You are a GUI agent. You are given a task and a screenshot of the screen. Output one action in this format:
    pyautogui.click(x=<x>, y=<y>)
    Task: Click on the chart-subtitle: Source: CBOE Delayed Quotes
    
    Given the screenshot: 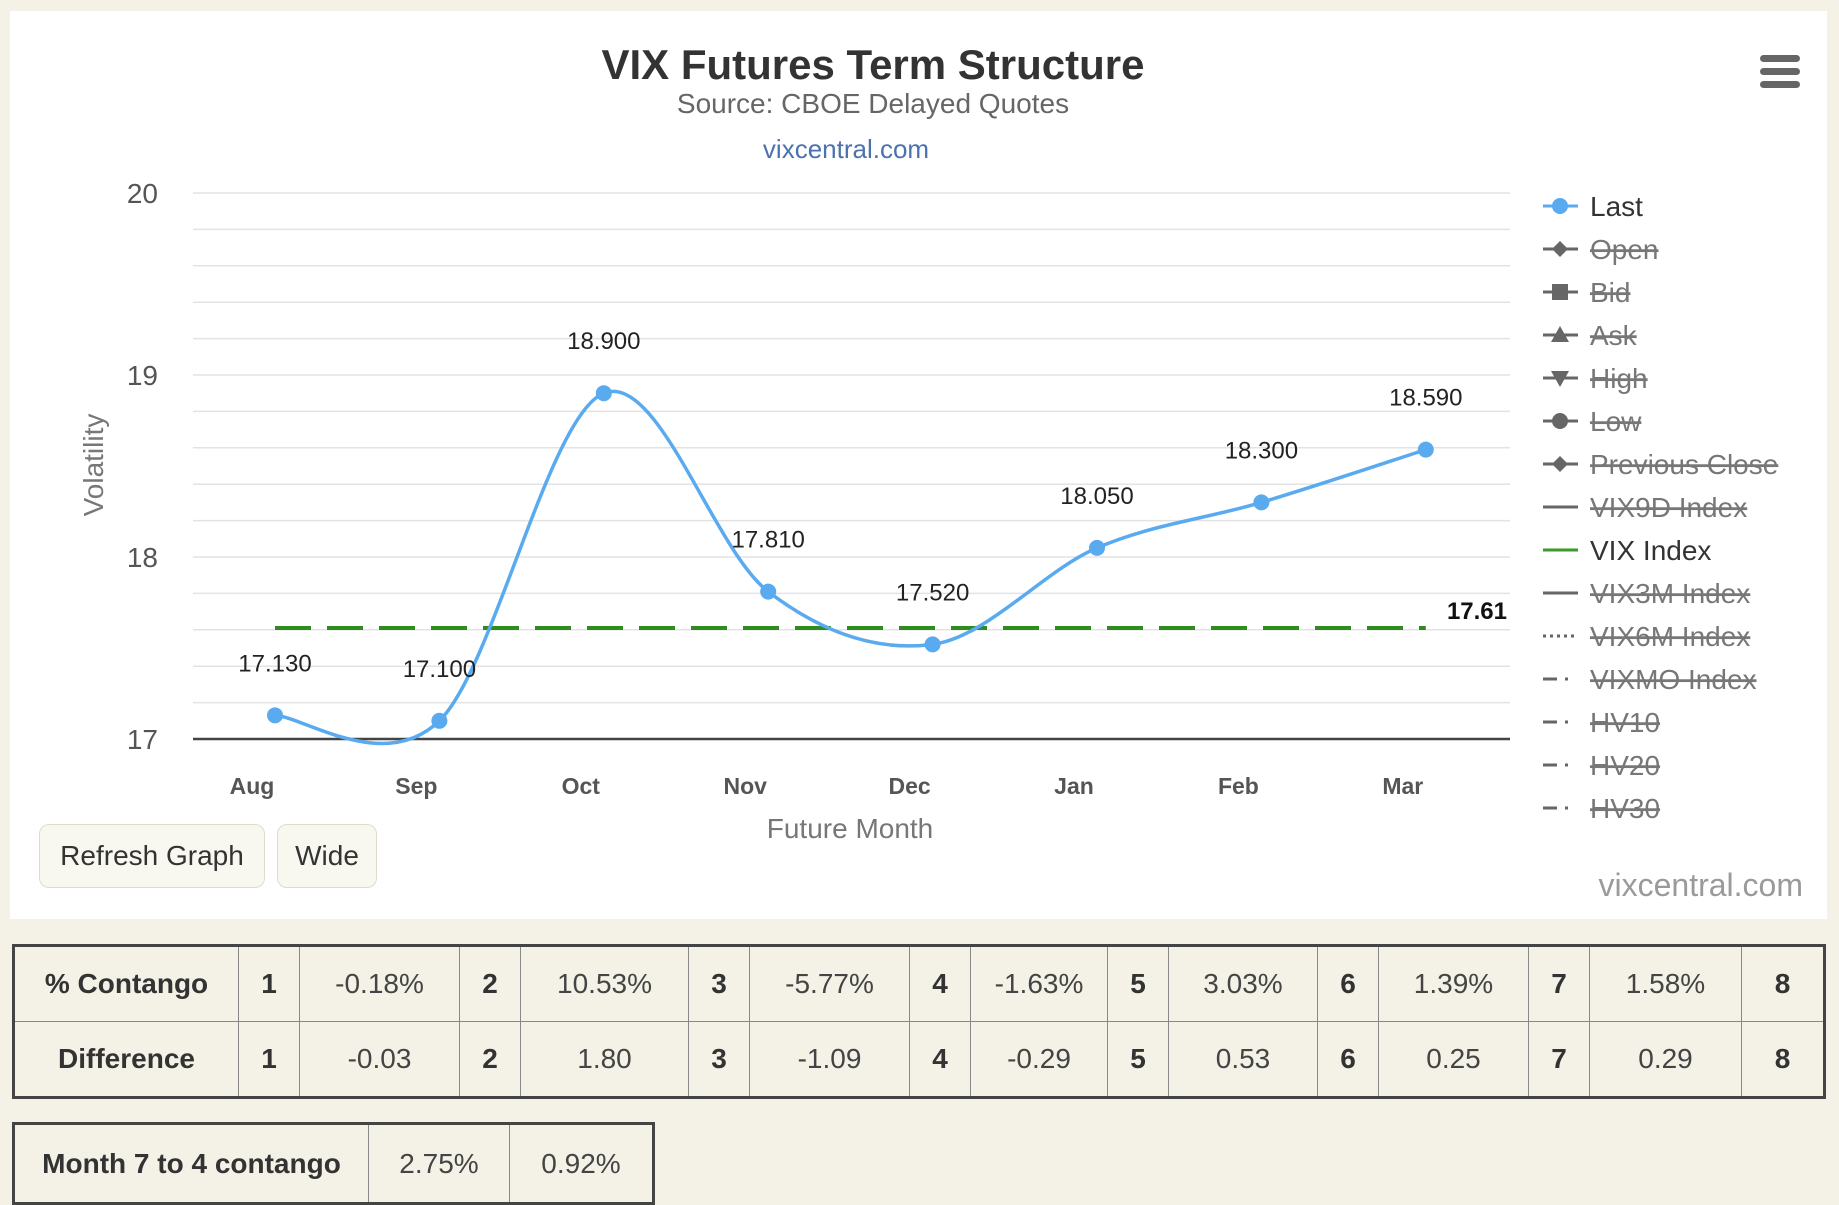 What is the action you would take?
    pyautogui.click(x=873, y=103)
    